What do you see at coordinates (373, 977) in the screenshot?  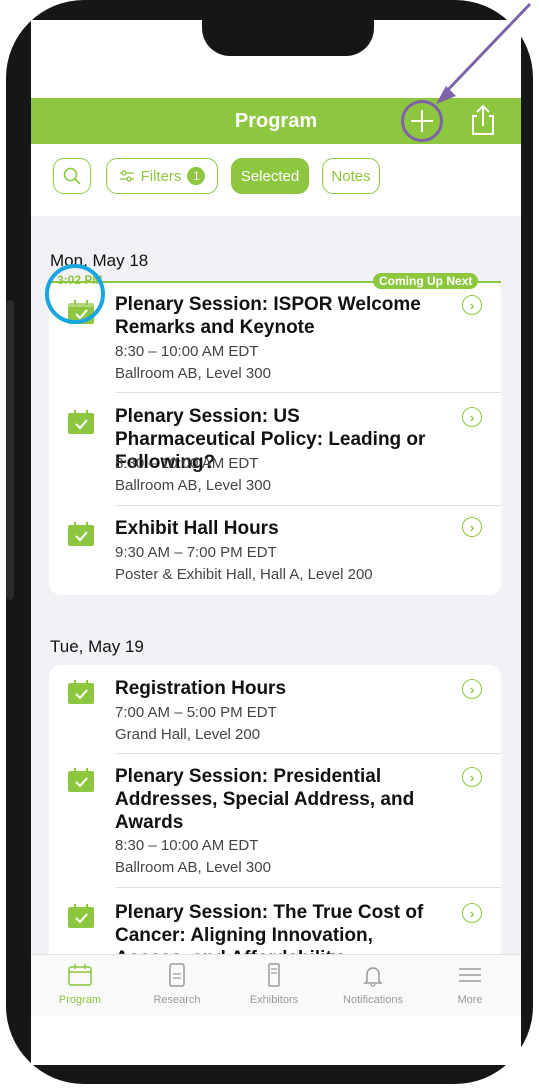 I see `bell-icon` at bounding box center [373, 977].